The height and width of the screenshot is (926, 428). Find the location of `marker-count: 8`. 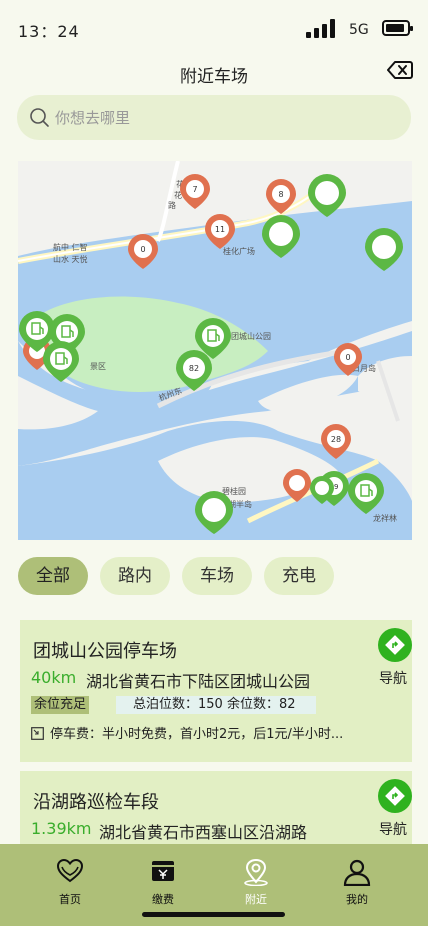

marker-count: 8 is located at coordinates (280, 194).